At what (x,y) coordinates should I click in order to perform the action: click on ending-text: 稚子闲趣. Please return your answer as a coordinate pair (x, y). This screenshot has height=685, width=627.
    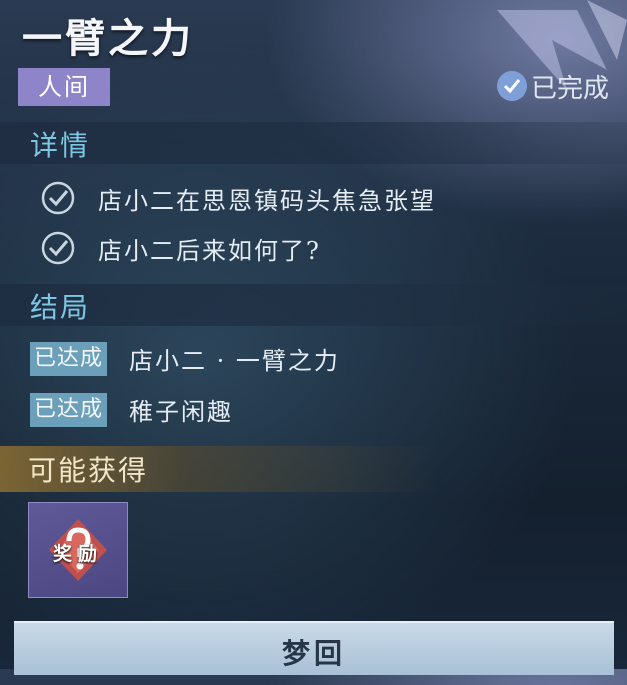
    Looking at the image, I should click on (181, 412).